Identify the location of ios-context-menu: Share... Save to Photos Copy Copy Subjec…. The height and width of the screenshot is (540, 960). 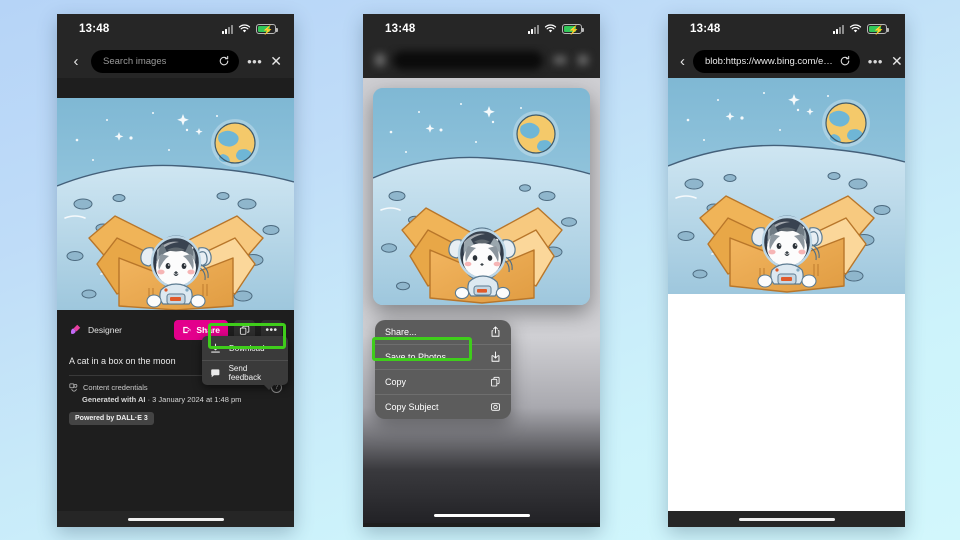
(443, 369).